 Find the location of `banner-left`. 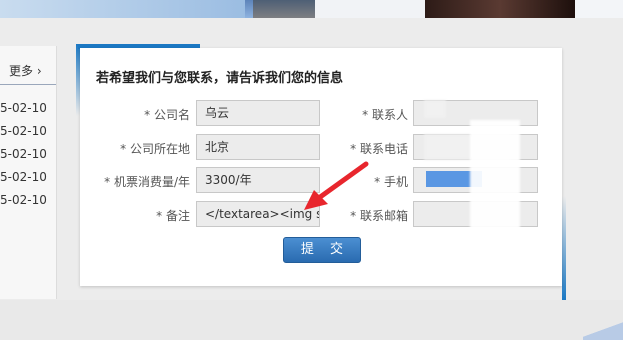

banner-left is located at coordinates (122, 9).